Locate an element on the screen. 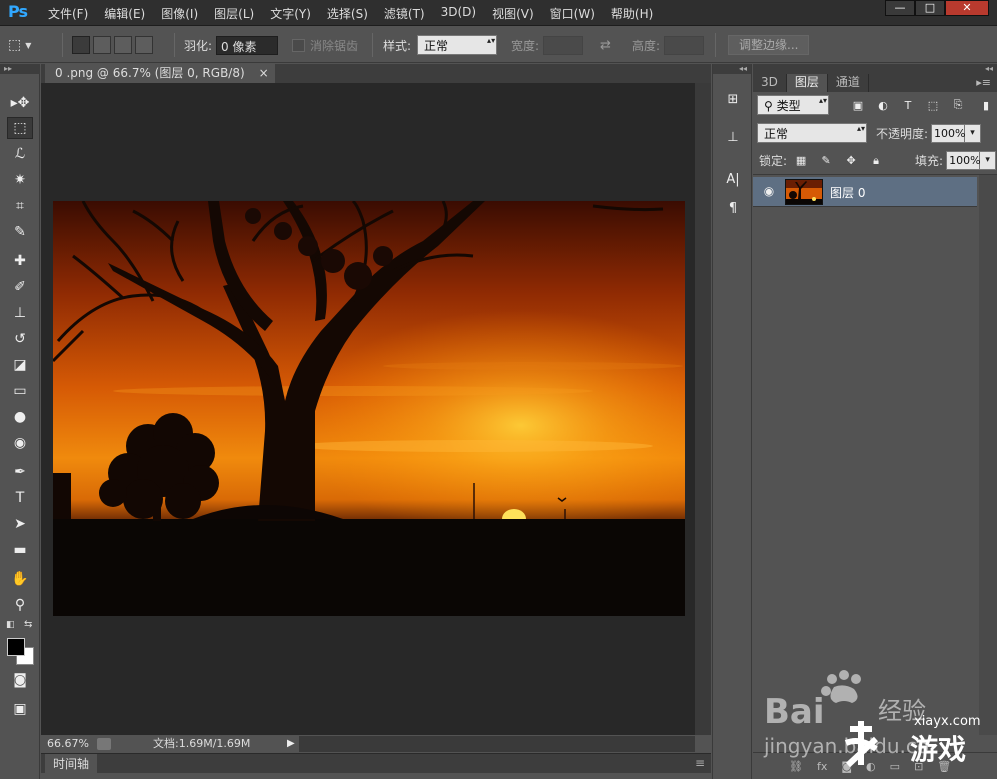  watermark-overlay: Bai 经验 jingyan.baidu.co xiayx.com 游戏 is located at coordinates (878, 722).